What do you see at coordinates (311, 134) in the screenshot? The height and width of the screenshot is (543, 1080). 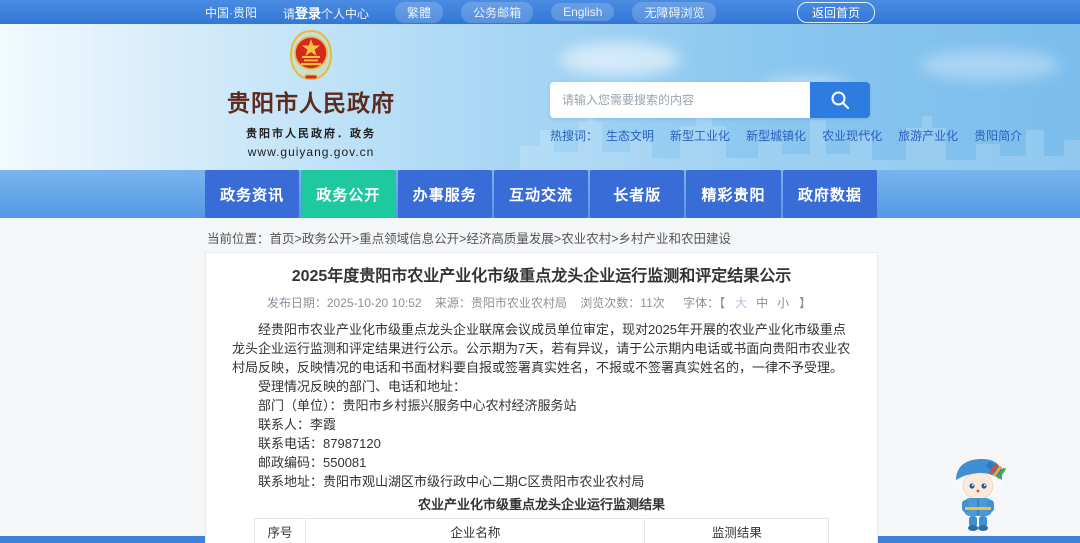 I see `site-subtitle: 贵阳市人民政府．政务` at bounding box center [311, 134].